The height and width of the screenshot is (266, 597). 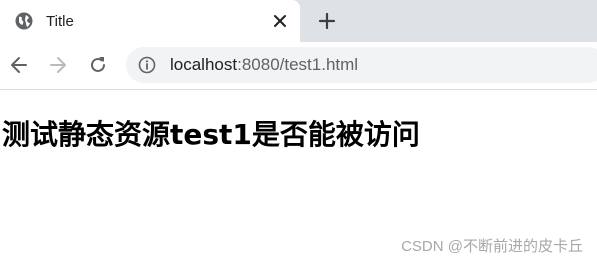 I want to click on new-tab-button, so click(x=327, y=21).